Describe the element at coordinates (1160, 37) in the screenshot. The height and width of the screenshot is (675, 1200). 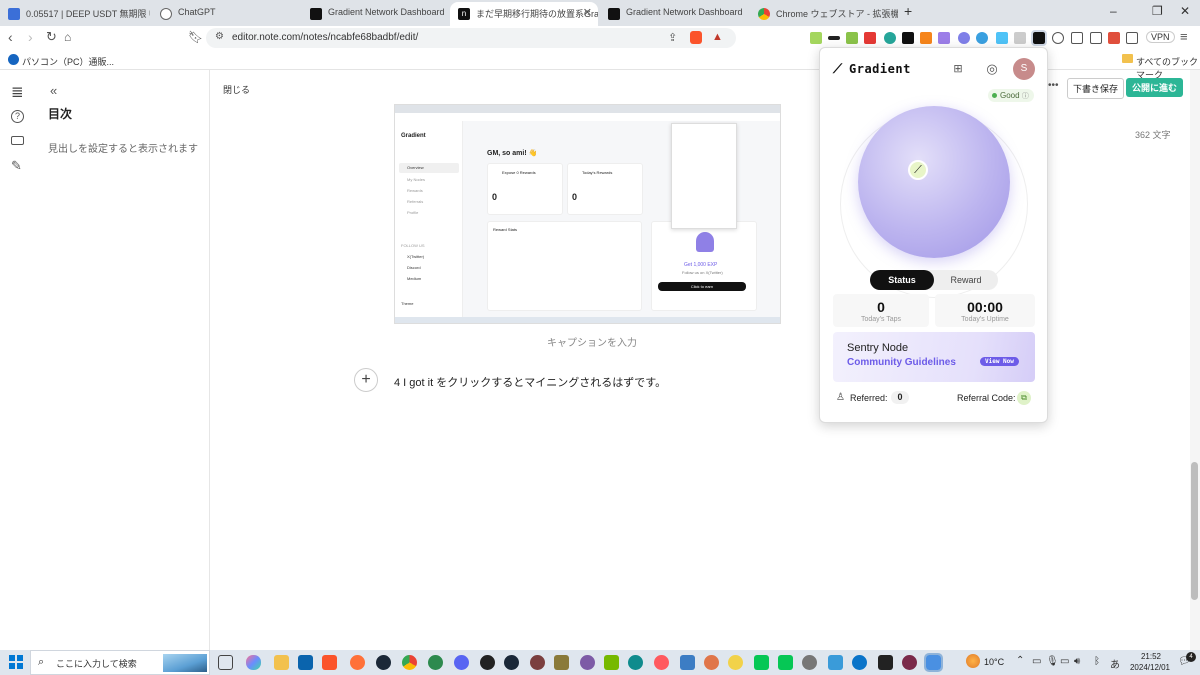
I see `vpn-button: VPN` at that location.